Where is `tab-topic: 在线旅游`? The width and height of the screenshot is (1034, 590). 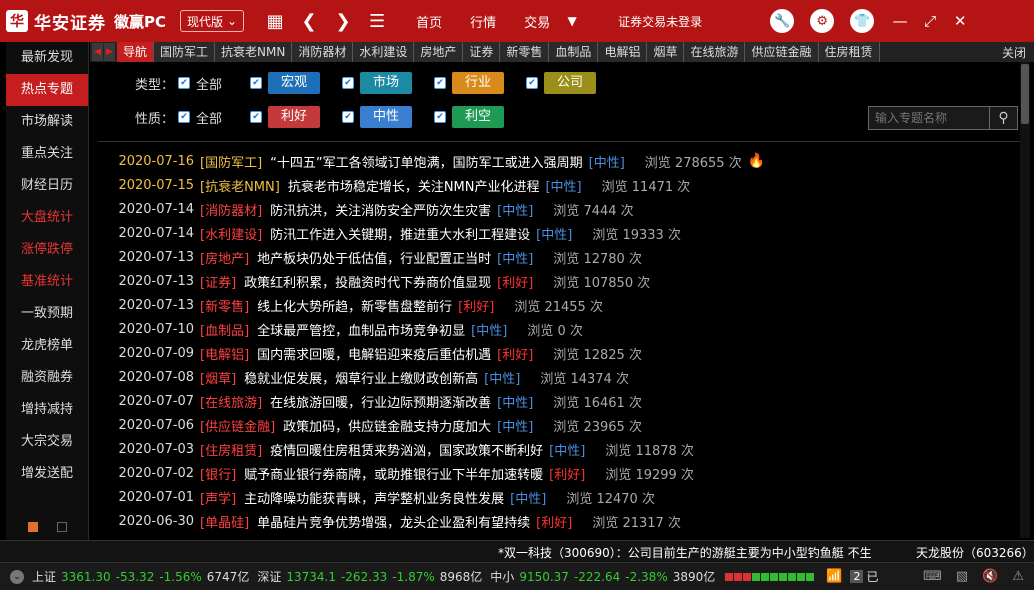 tab-topic: 在线旅游 is located at coordinates (715, 52).